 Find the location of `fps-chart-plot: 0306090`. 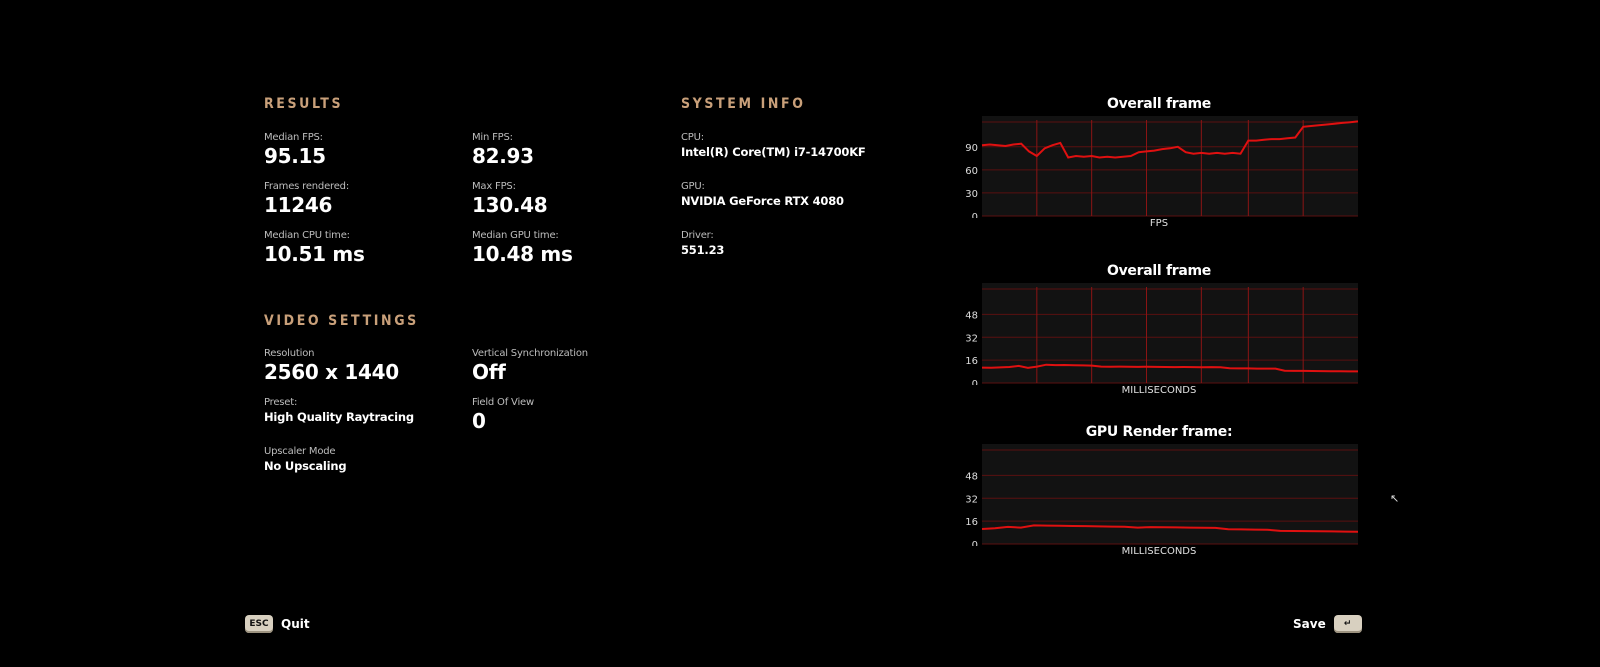

fps-chart-plot: 0306090 is located at coordinates (1162, 167).